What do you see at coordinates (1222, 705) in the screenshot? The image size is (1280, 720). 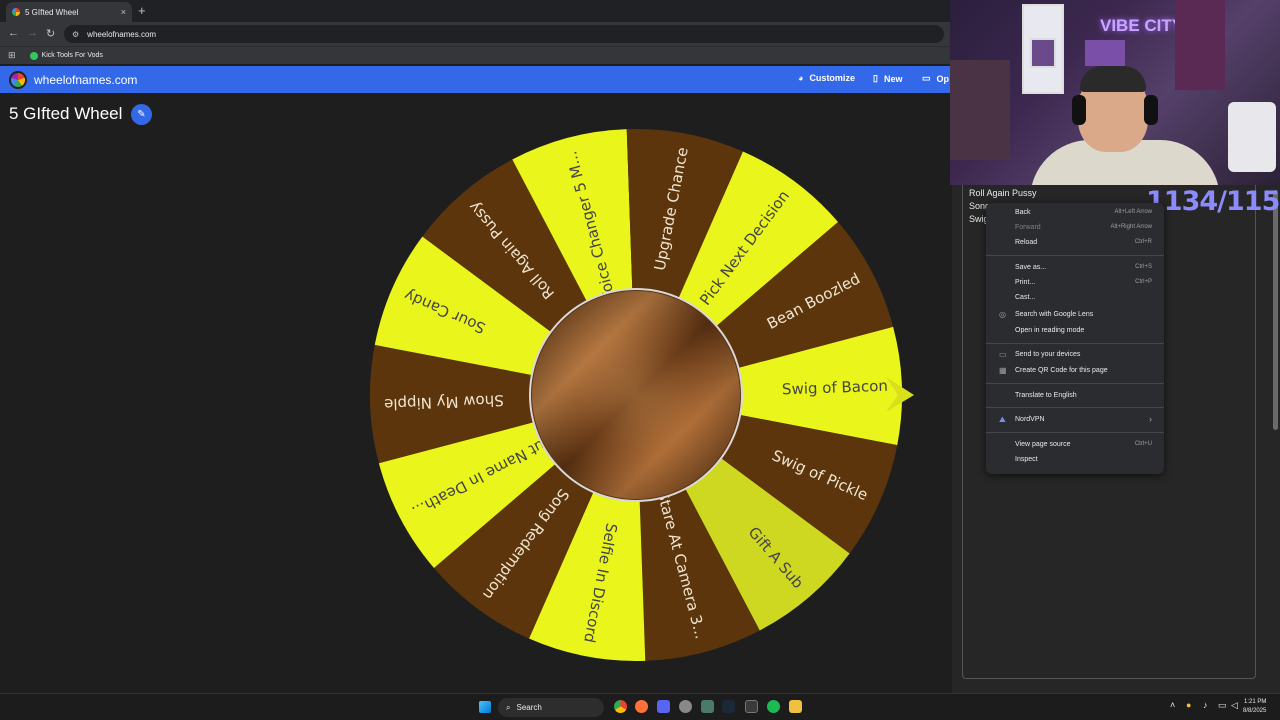 I see `network-icon: ▭` at bounding box center [1222, 705].